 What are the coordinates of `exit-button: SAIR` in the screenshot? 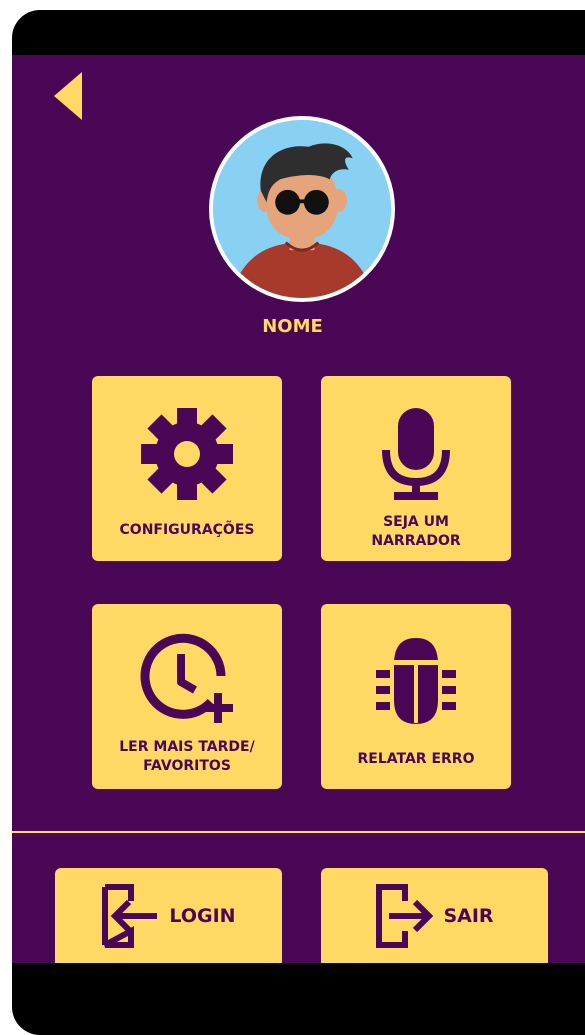 It's located at (434, 915).